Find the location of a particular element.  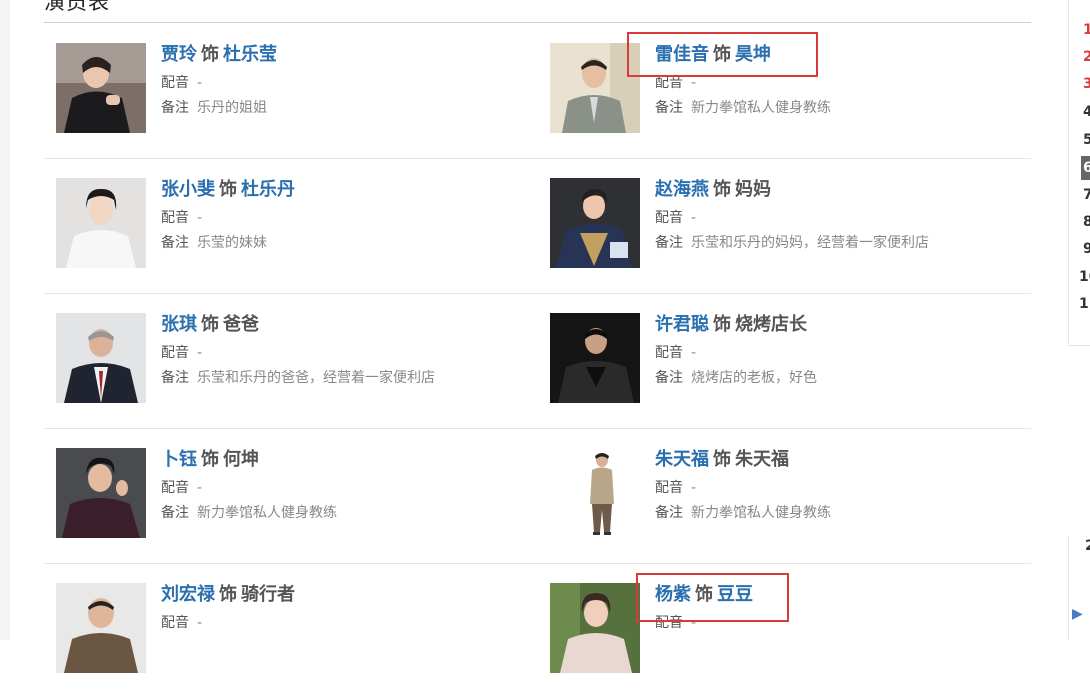

page-index-item: 1 is located at coordinates (1086, 30).